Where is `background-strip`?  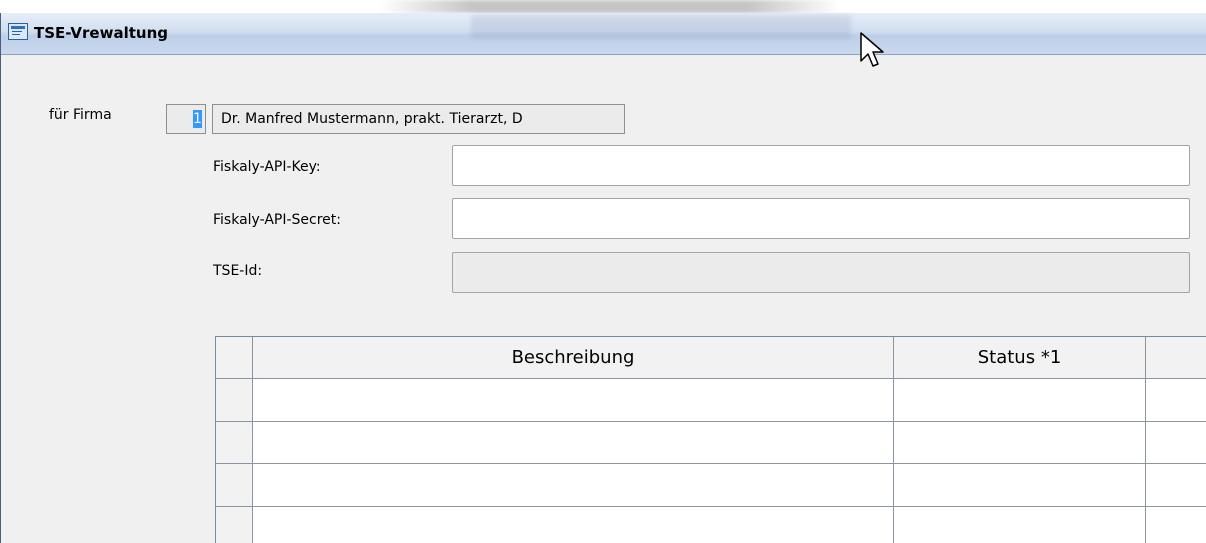 background-strip is located at coordinates (603, 6).